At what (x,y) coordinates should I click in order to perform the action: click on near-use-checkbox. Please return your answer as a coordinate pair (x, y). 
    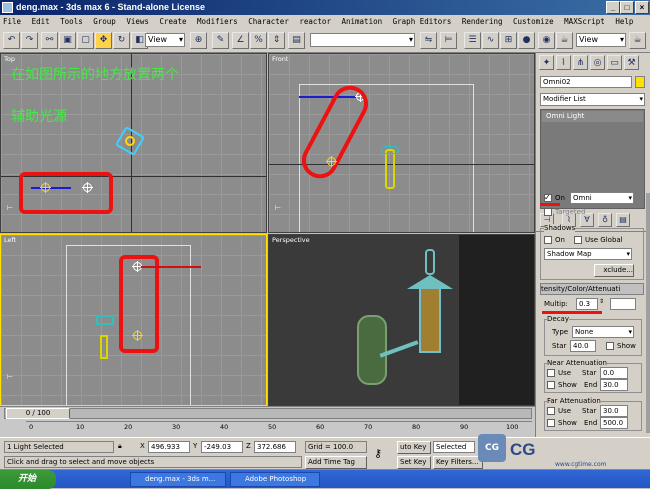
    Looking at the image, I should click on (551, 373).